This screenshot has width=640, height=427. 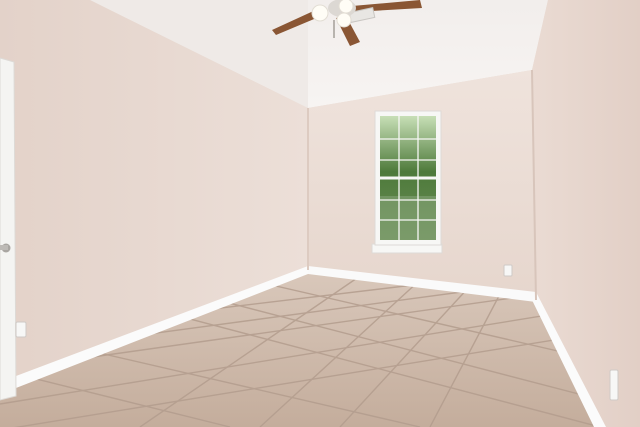 What do you see at coordinates (407, 182) in the screenshot?
I see `window-icon` at bounding box center [407, 182].